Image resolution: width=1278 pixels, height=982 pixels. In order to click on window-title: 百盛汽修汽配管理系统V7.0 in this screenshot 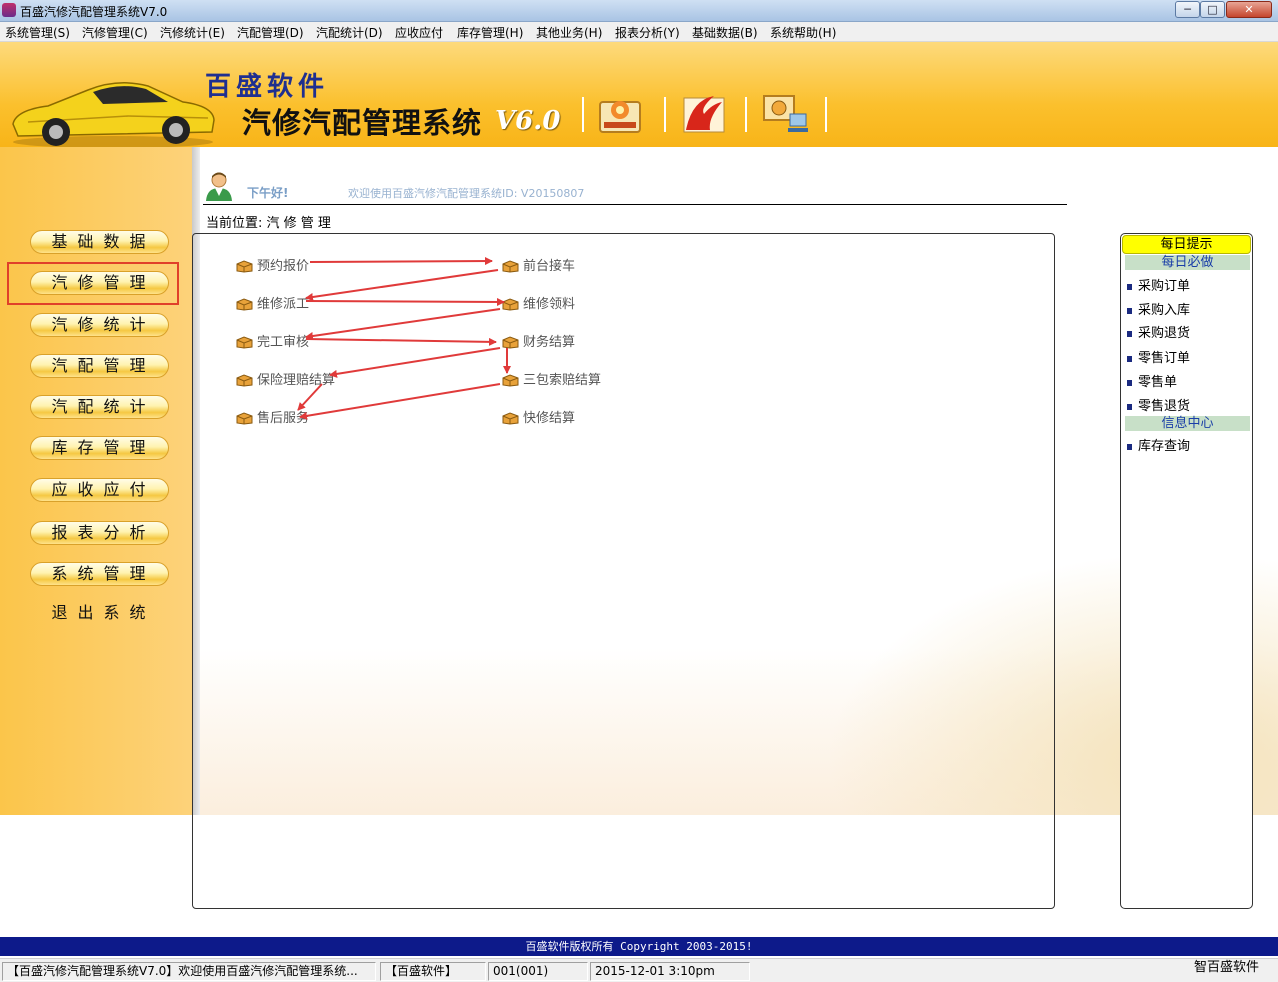, I will do `click(94, 12)`.